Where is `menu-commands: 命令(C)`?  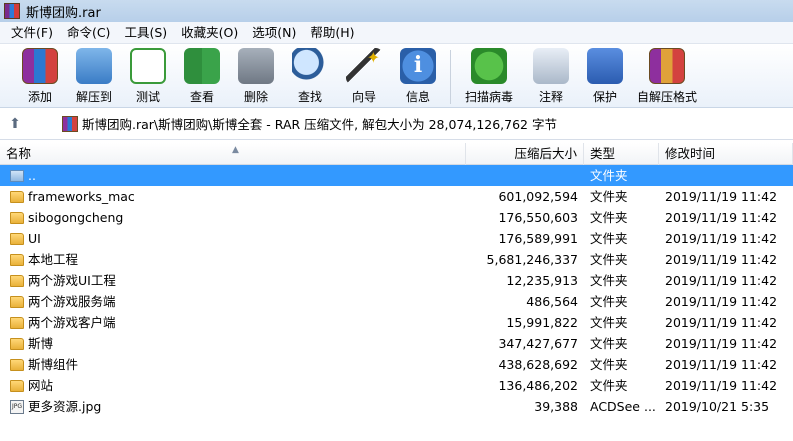 menu-commands: 命令(C) is located at coordinates (88, 33).